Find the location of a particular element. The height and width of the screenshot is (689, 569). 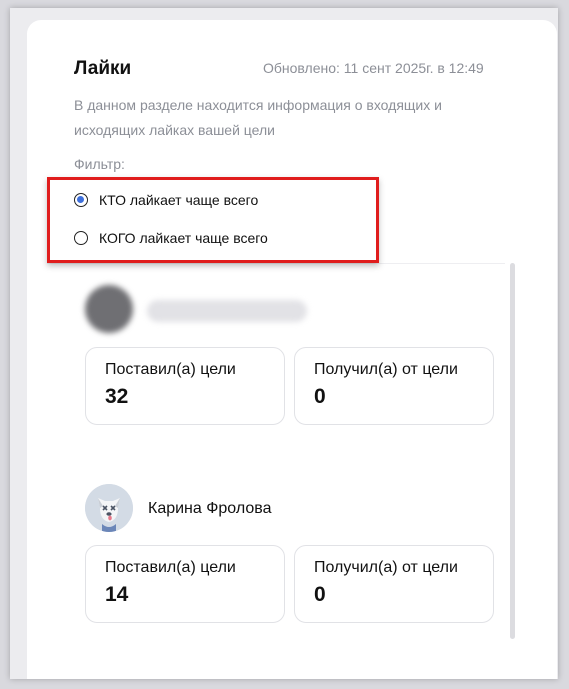

page-title: Лайки is located at coordinates (103, 68).